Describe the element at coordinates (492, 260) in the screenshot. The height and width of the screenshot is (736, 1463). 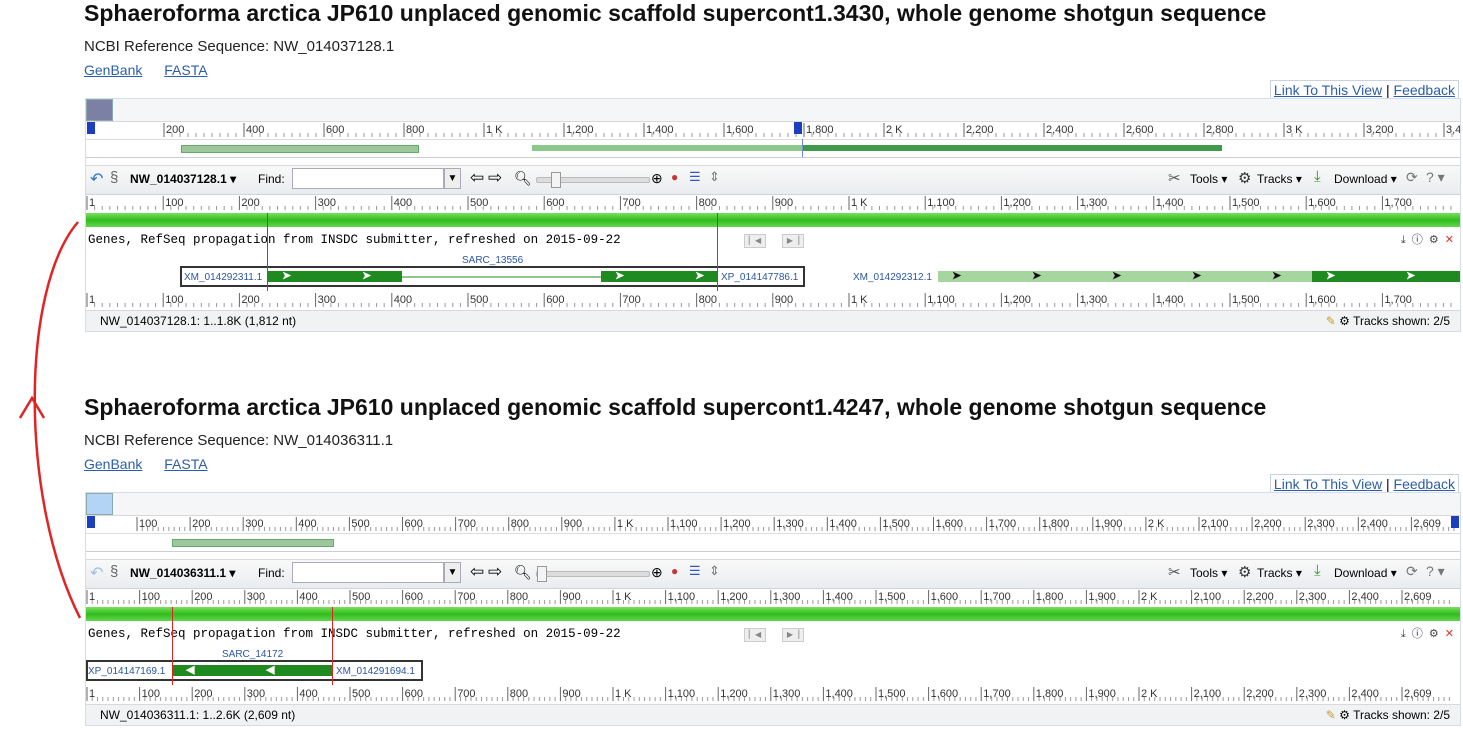
I see `gene-name-label: SARC_13556` at that location.